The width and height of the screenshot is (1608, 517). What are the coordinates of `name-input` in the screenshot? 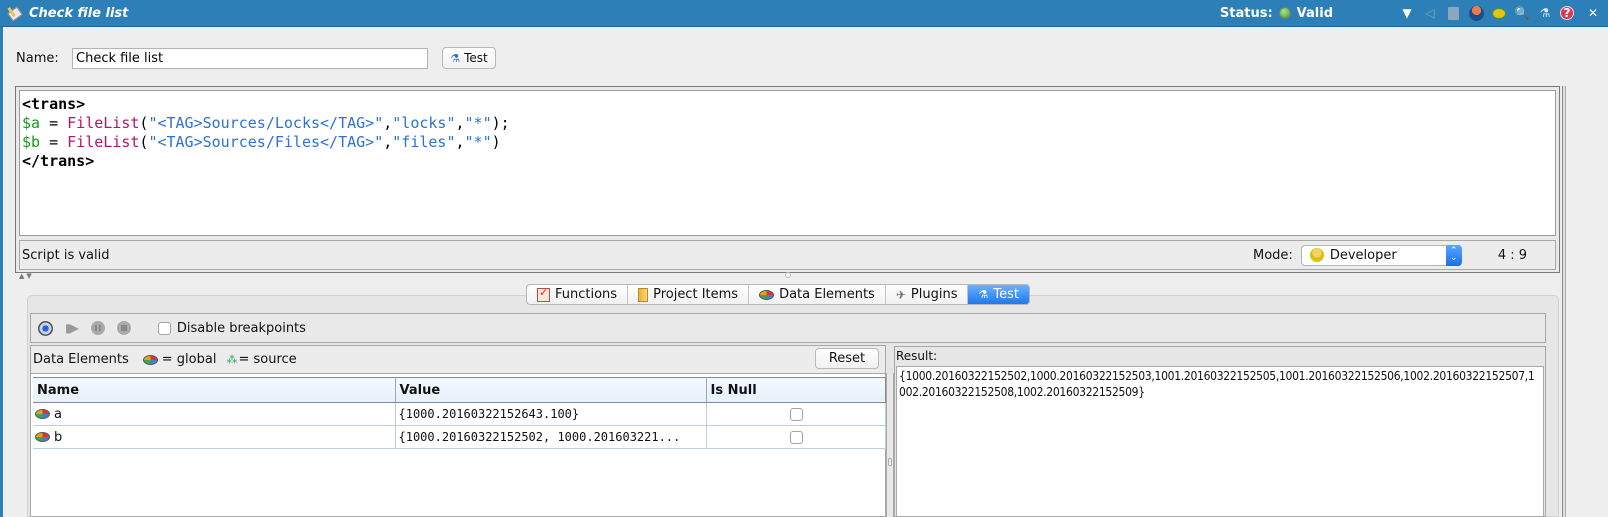 It's located at (250, 58).